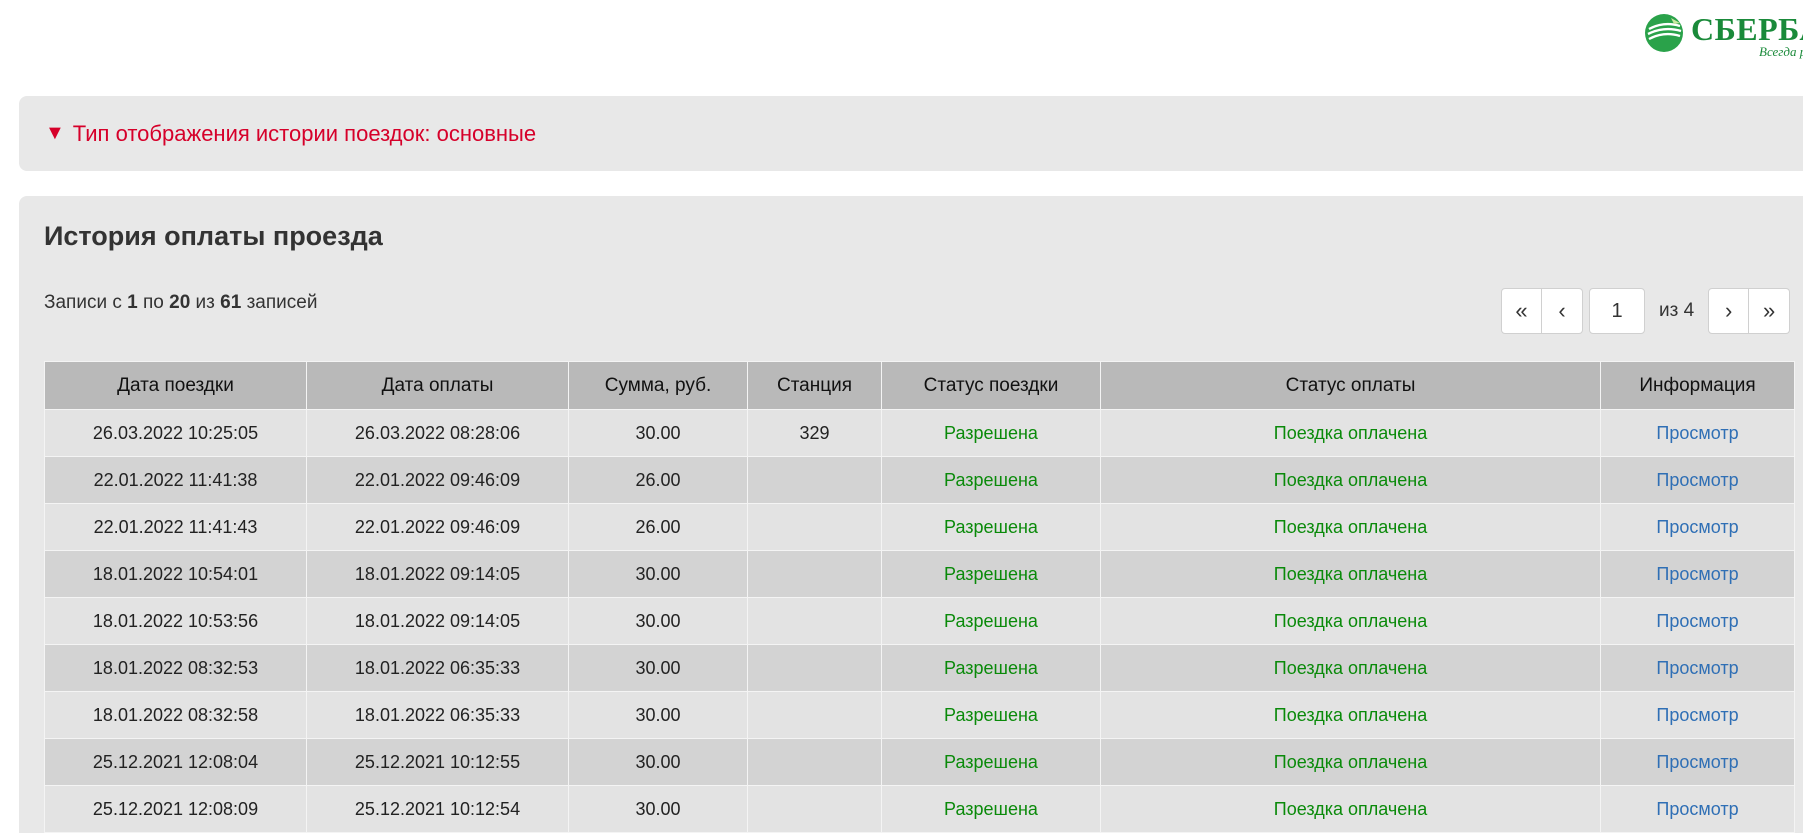 The width and height of the screenshot is (1803, 833). Describe the element at coordinates (1350, 385) in the screenshot. I see `column-header-pay-status: Статус оплаты` at that location.